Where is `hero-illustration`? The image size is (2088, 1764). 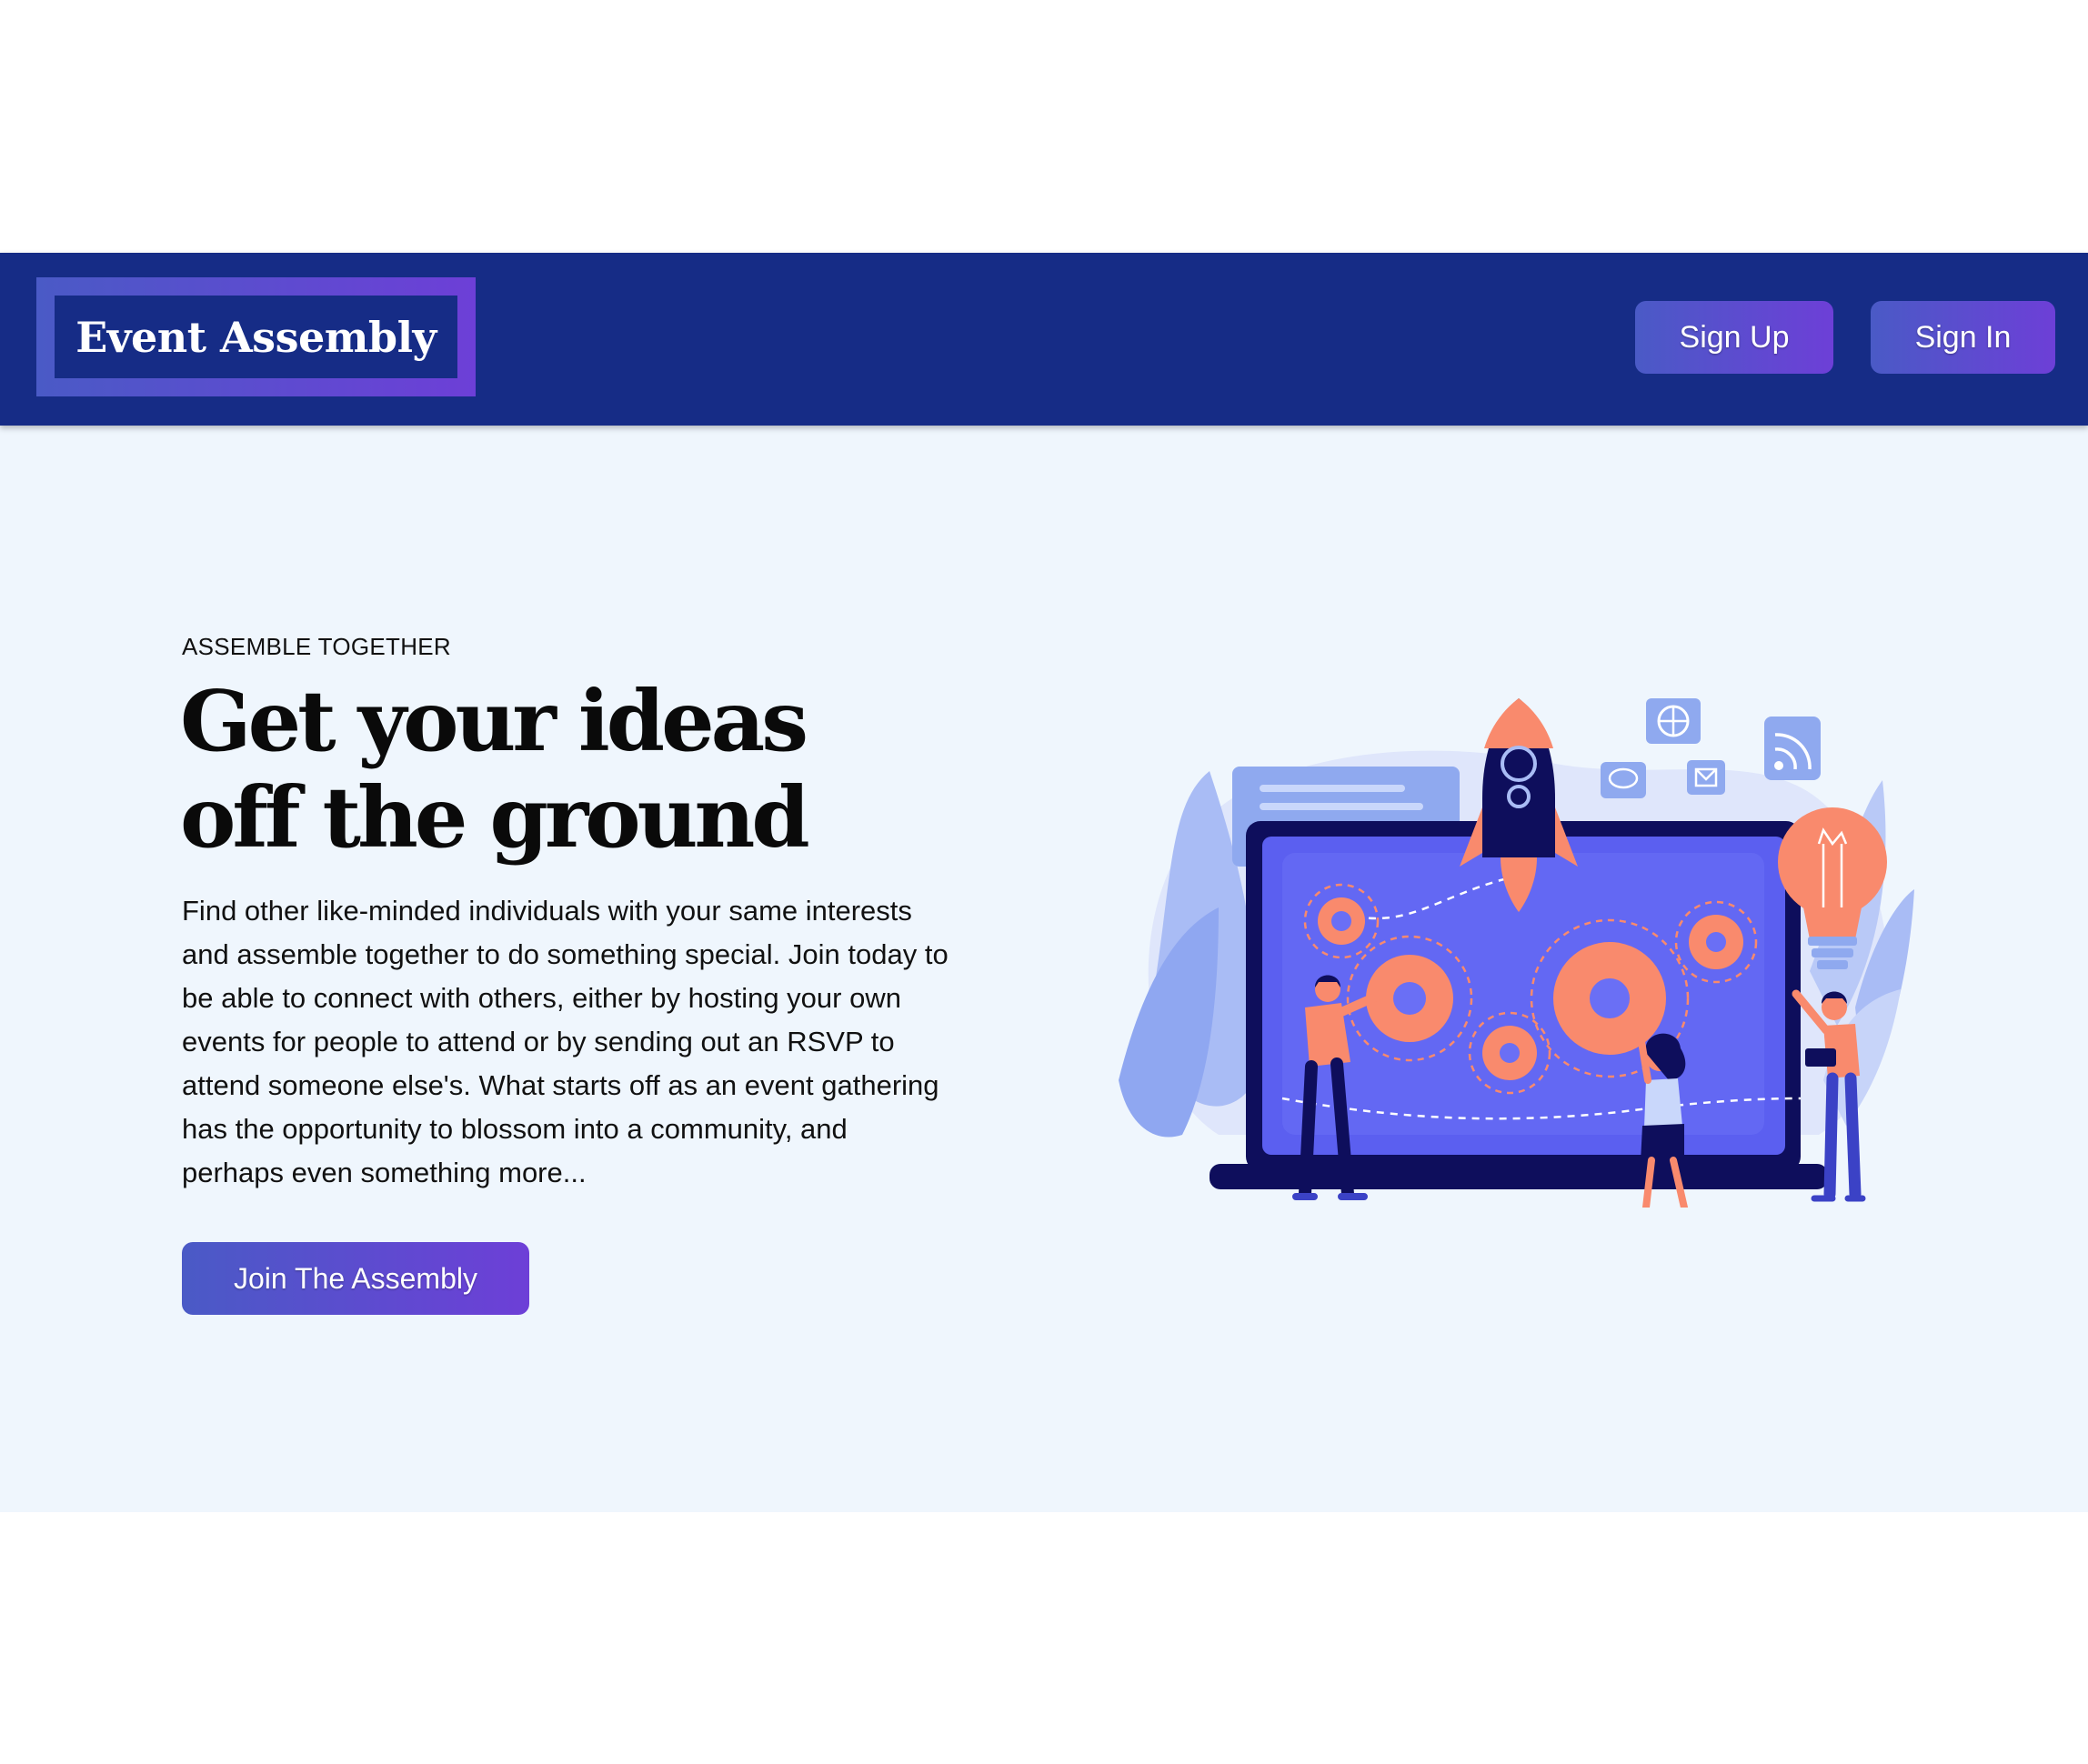 hero-illustration is located at coordinates (1516, 953).